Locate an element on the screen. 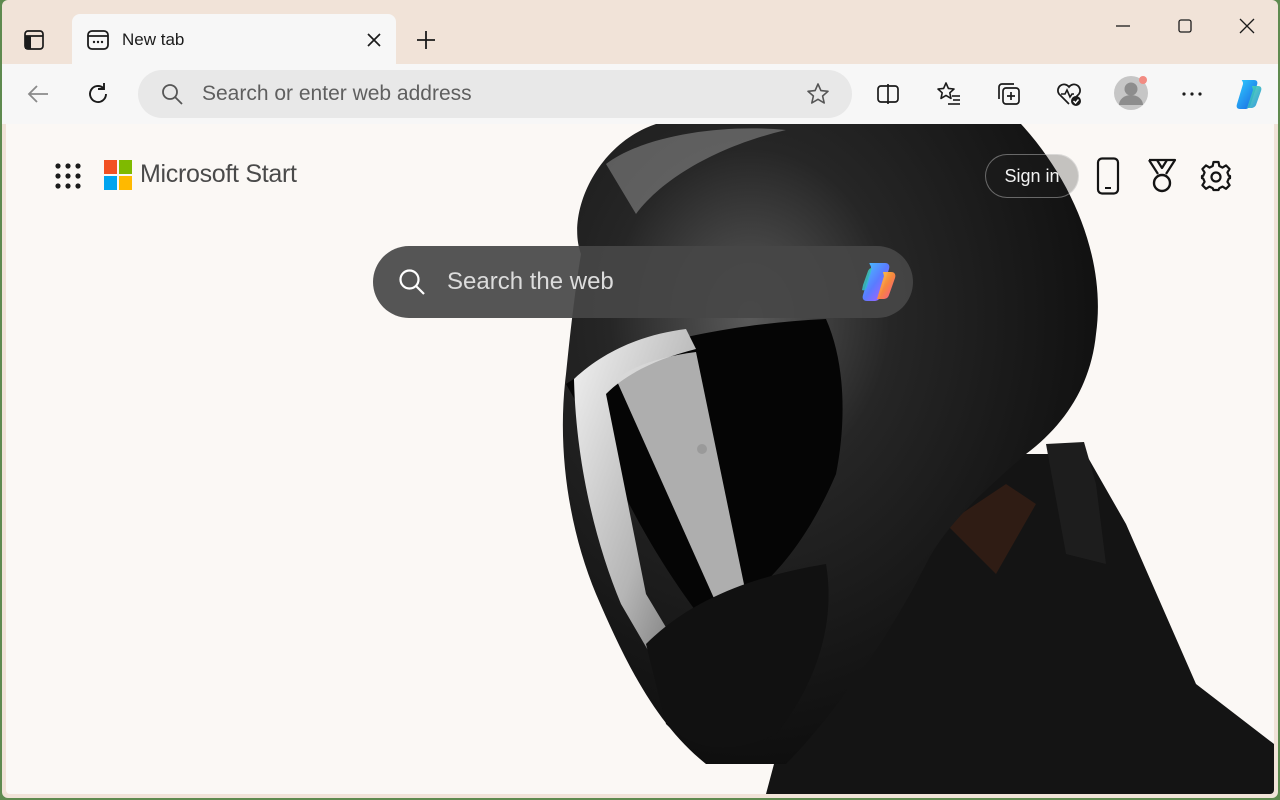 This screenshot has width=1280, height=800. minimize-button is located at coordinates (1123, 26).